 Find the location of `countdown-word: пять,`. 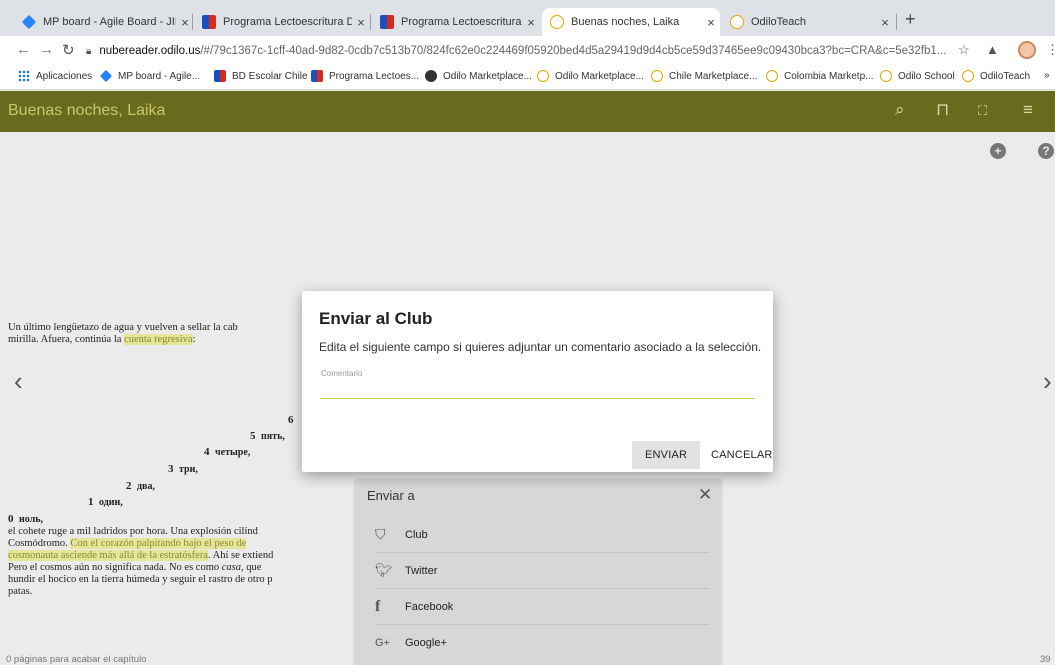

countdown-word: пять, is located at coordinates (273, 436).